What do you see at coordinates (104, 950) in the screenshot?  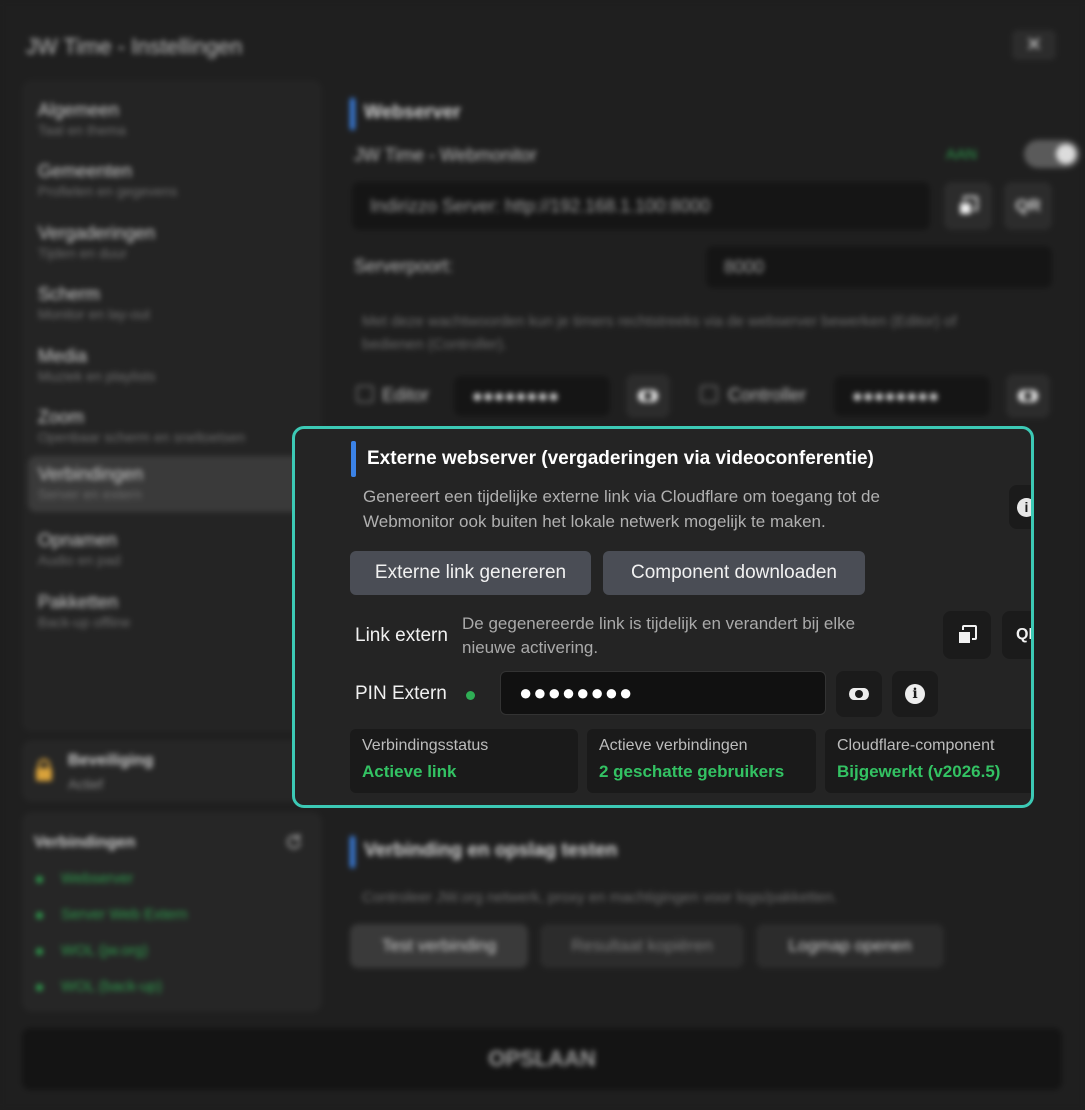 I see `connection-label: WOL (jw.org)` at bounding box center [104, 950].